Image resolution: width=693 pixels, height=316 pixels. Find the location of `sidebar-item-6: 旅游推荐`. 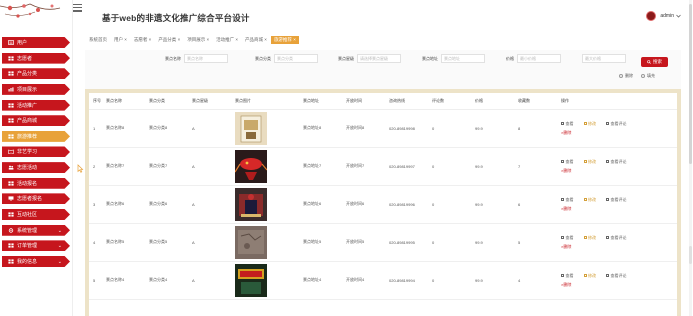

sidebar-item-6: 旅游推荐 is located at coordinates (36, 136).